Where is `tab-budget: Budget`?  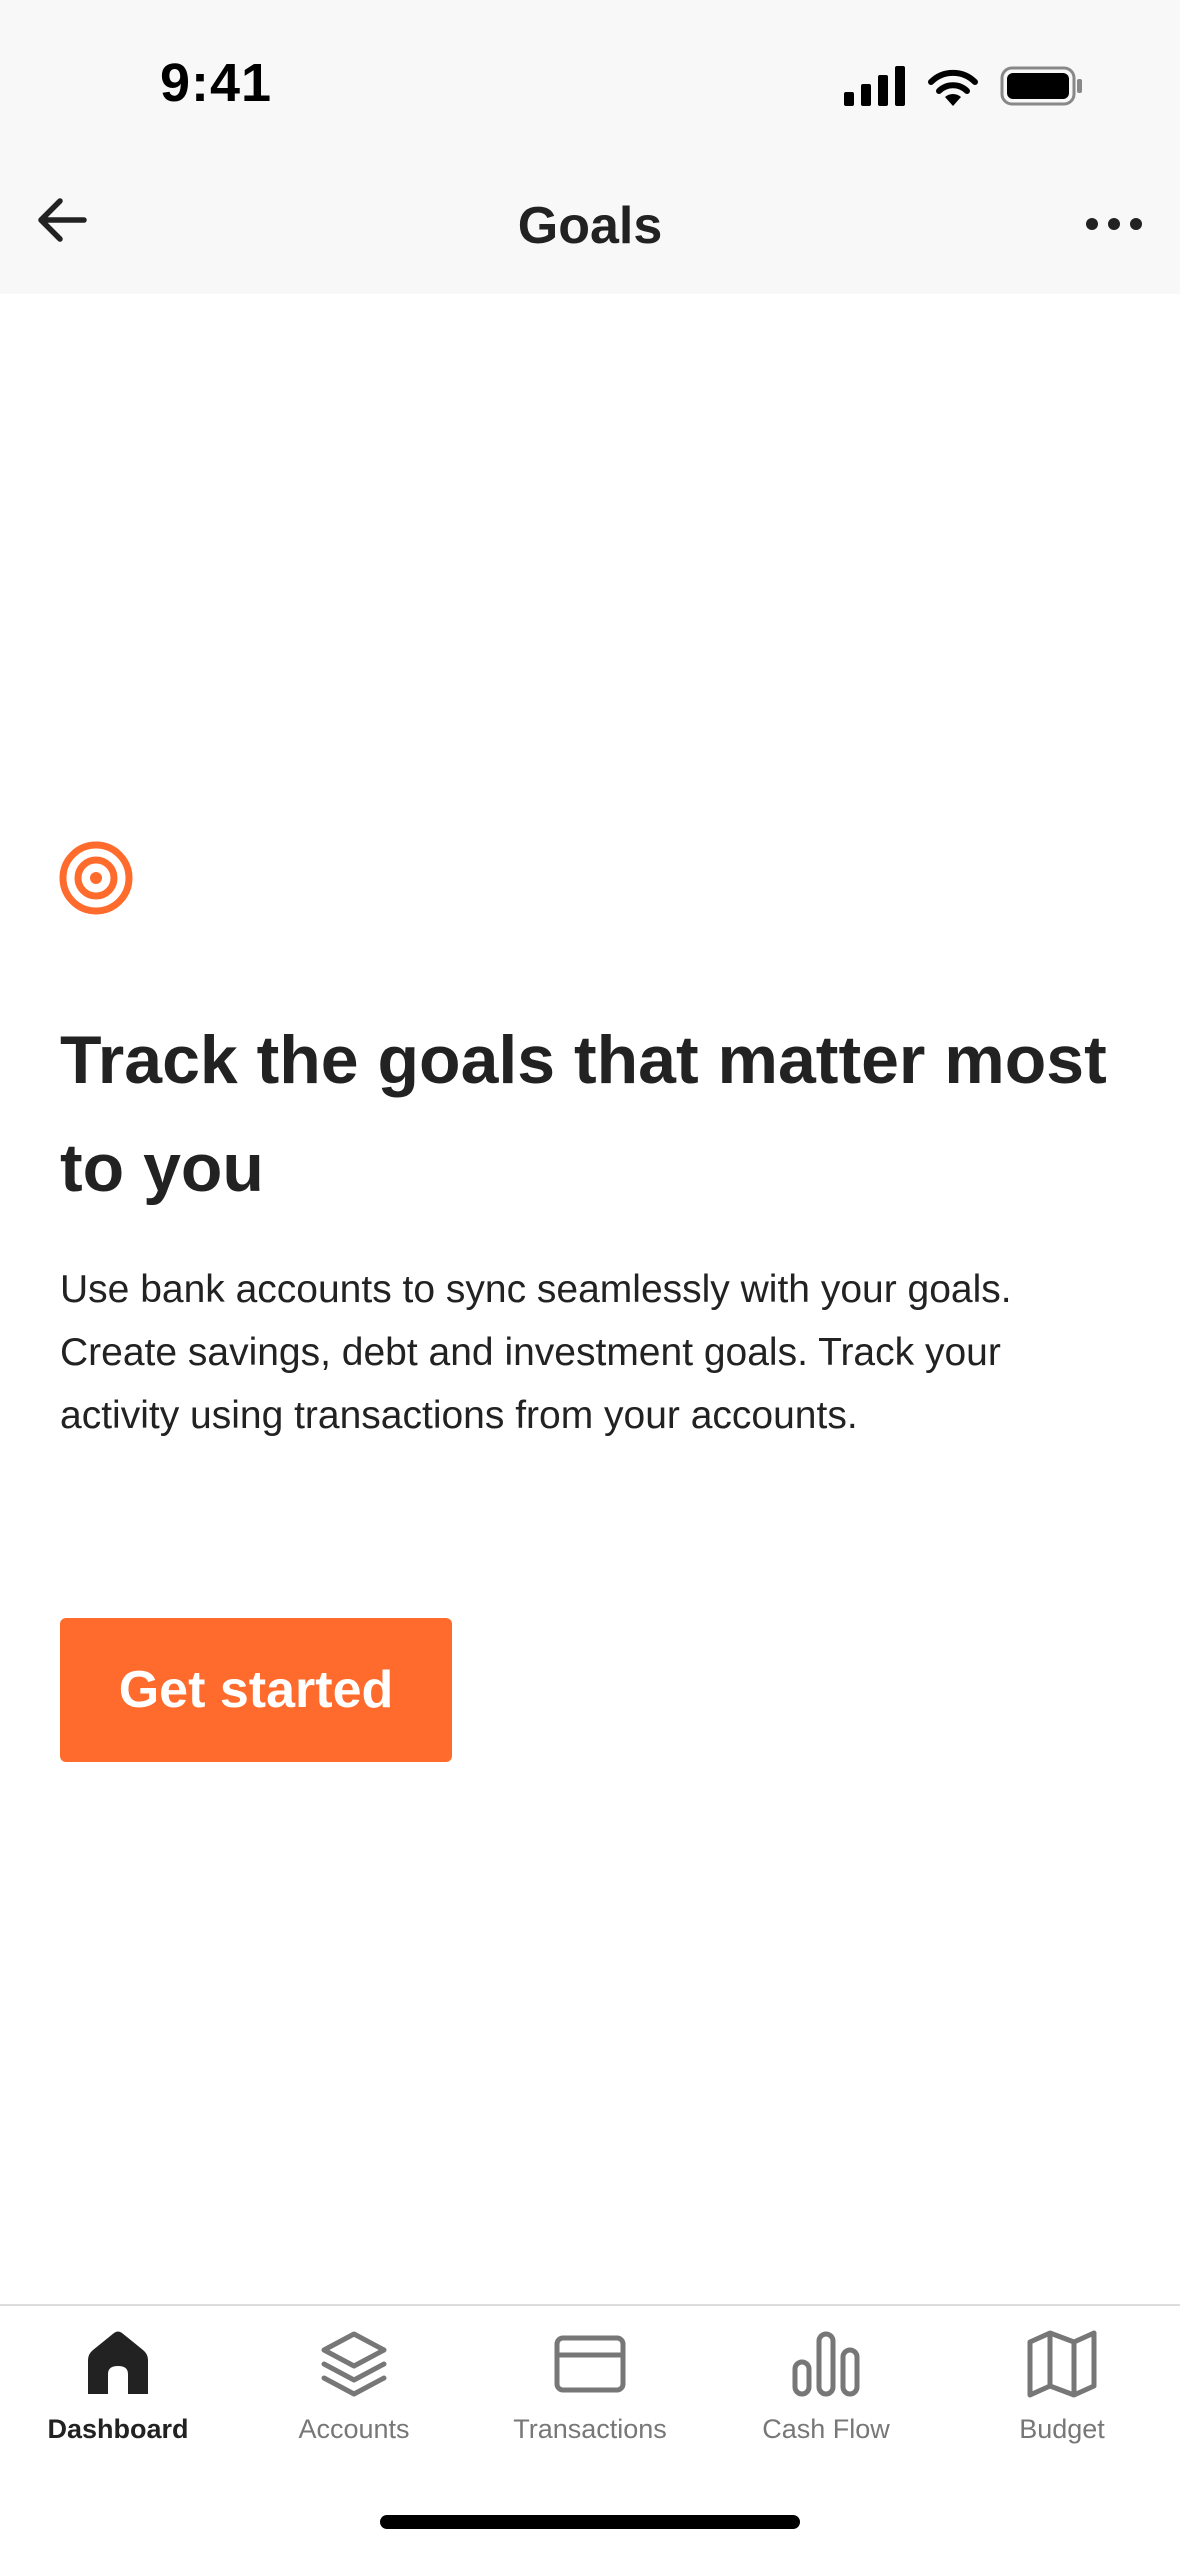
tab-budget: Budget is located at coordinates (1062, 2403).